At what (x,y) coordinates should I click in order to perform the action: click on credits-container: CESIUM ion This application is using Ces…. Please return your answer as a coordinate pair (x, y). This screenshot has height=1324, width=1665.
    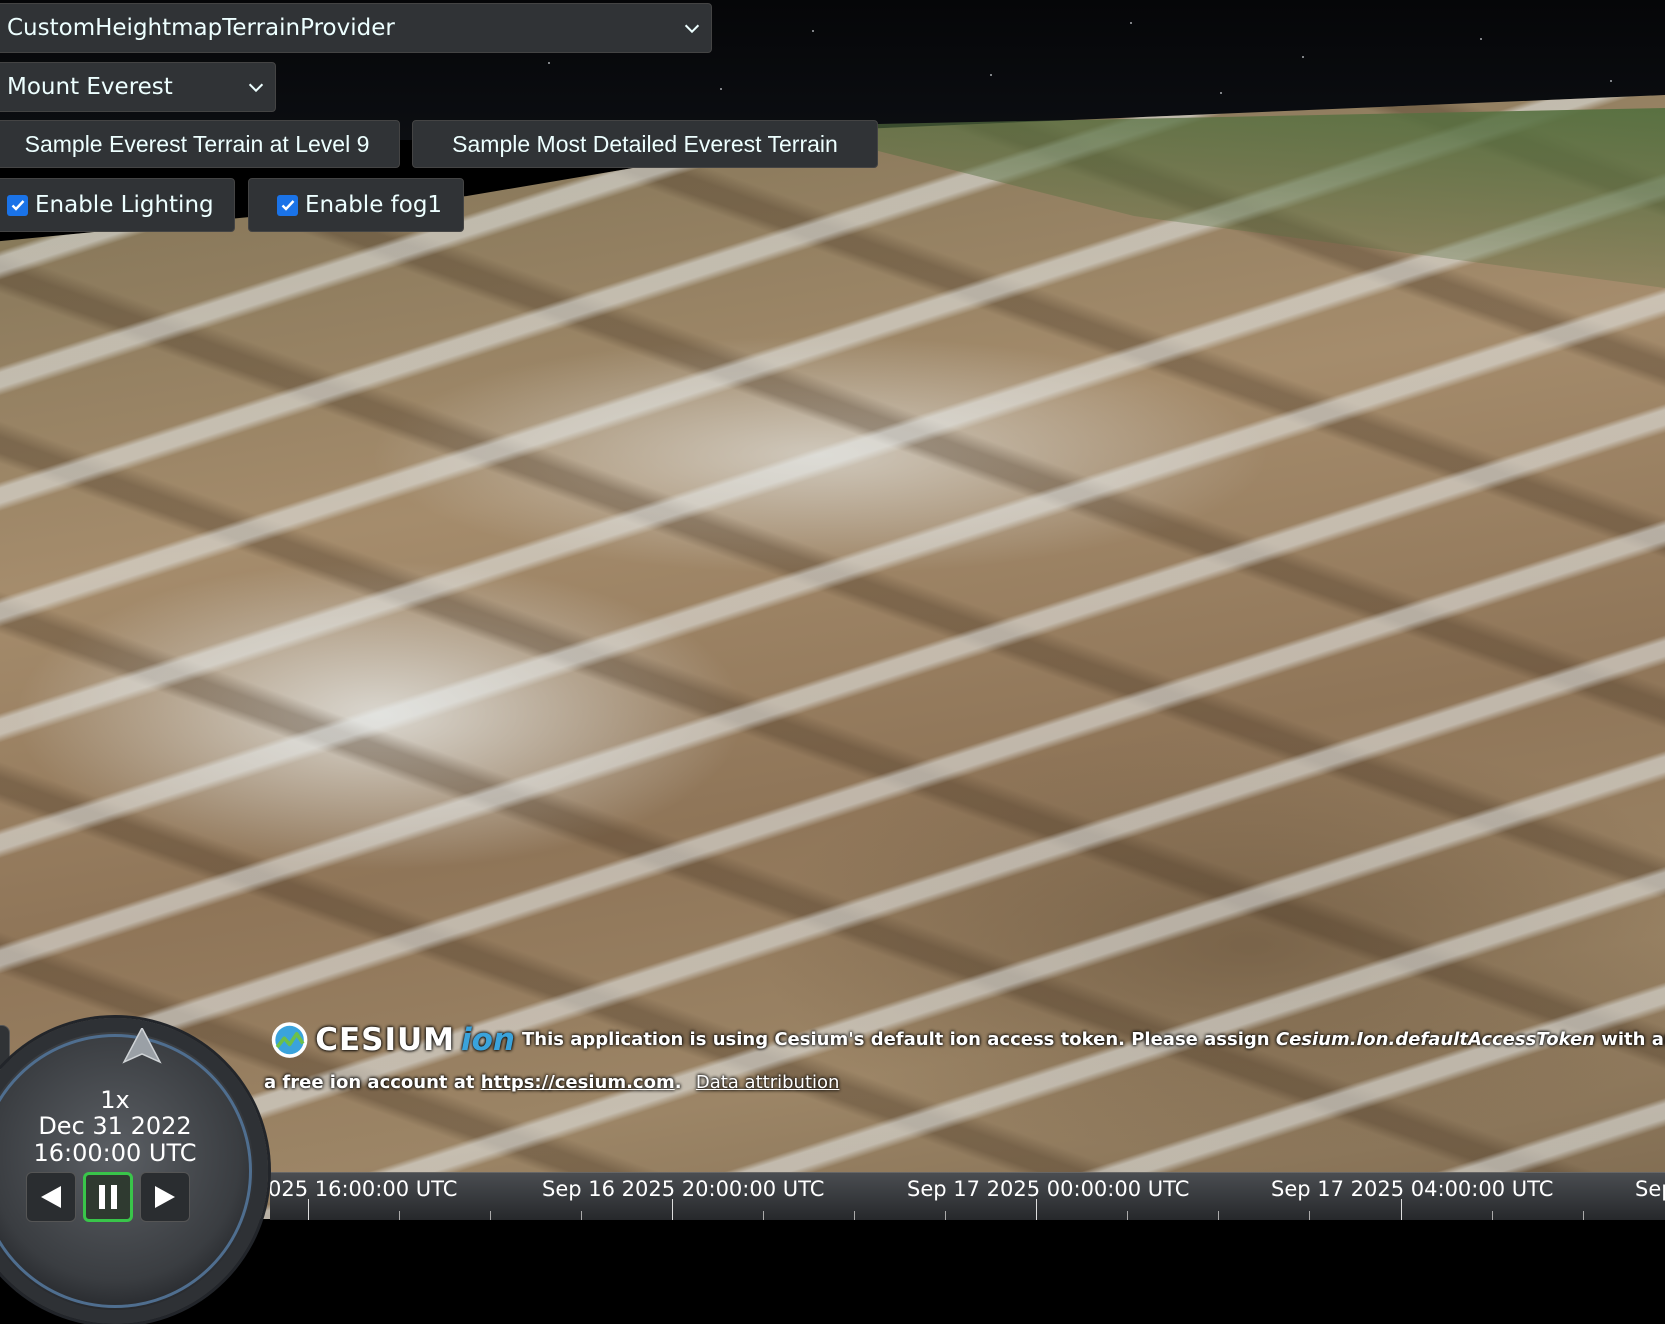
    Looking at the image, I should click on (964, 1054).